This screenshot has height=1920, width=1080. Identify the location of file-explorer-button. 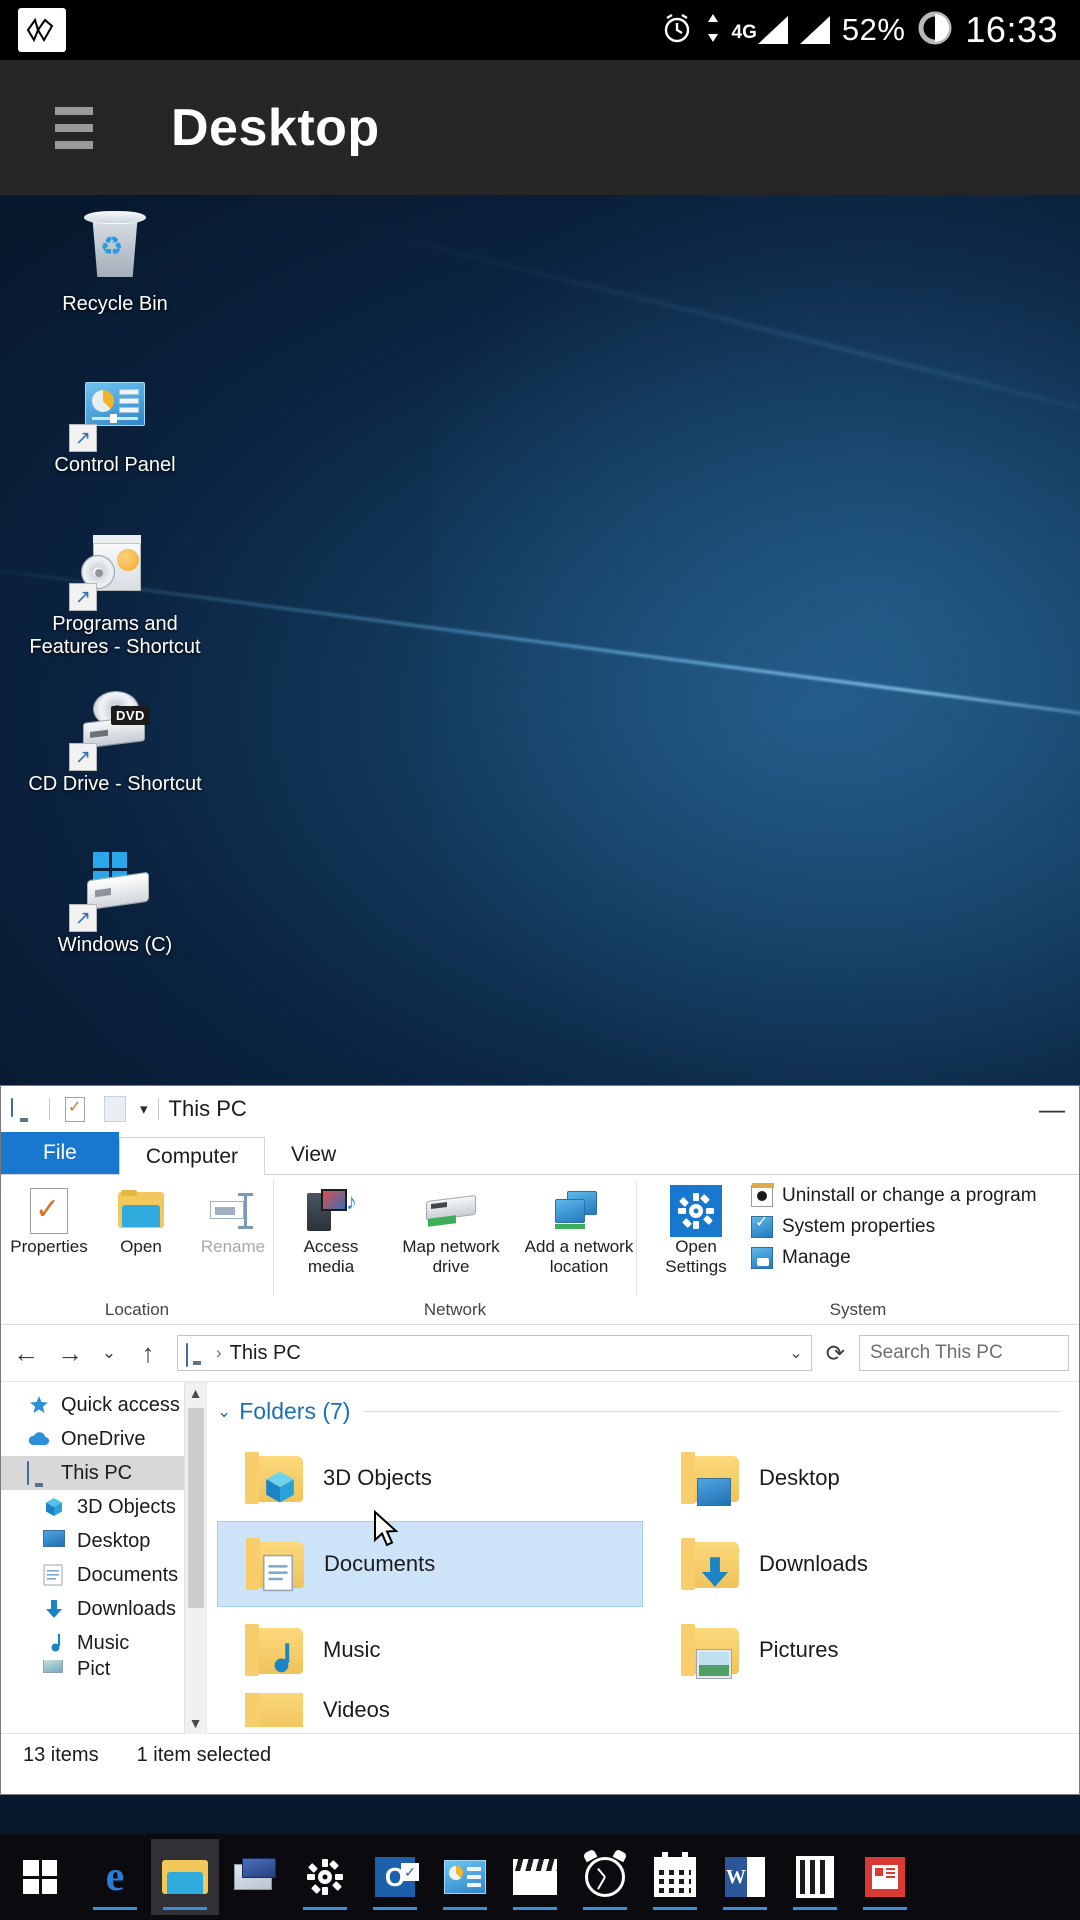
(185, 1877).